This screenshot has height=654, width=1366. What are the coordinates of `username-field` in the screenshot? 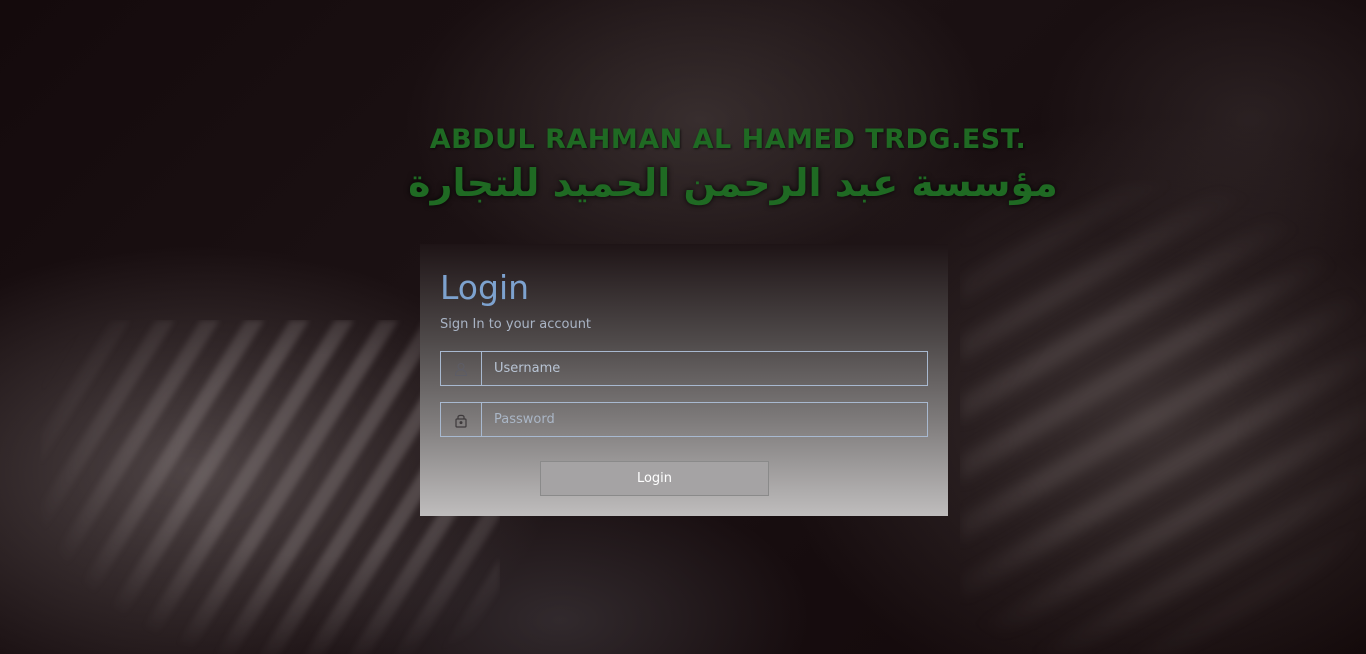 It's located at (684, 368).